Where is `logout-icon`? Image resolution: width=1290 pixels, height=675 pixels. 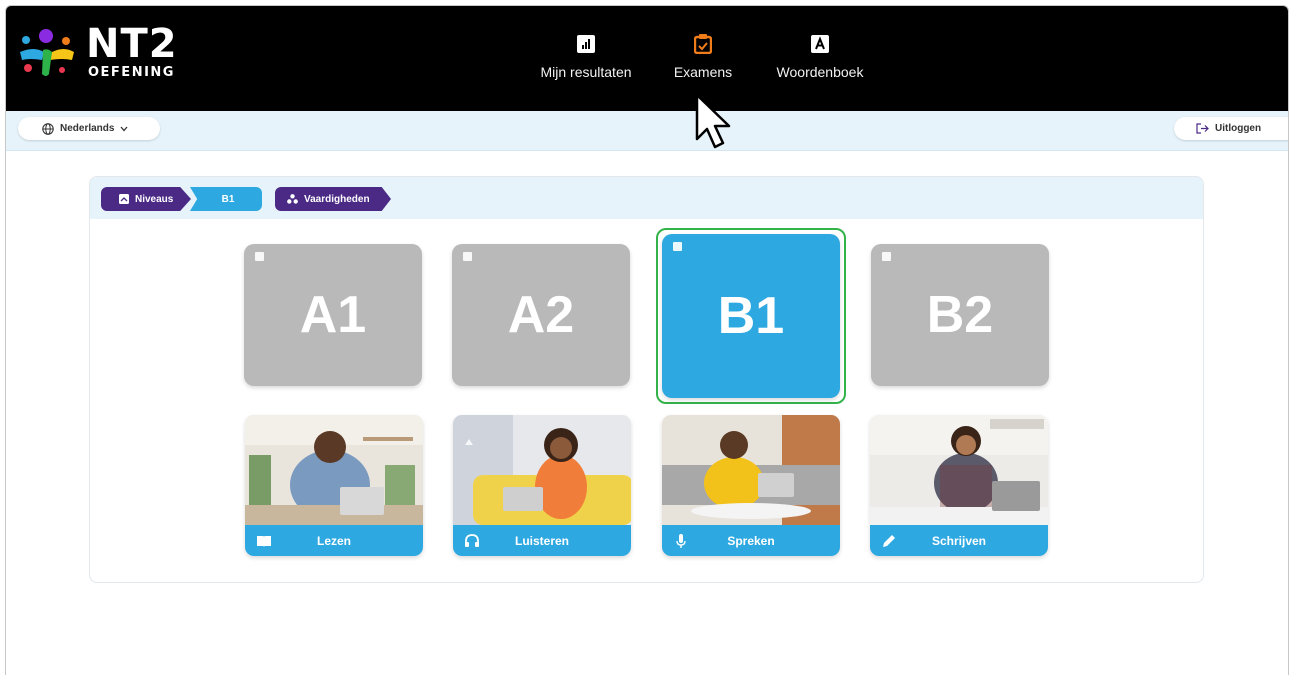
logout-icon is located at coordinates (1202, 128).